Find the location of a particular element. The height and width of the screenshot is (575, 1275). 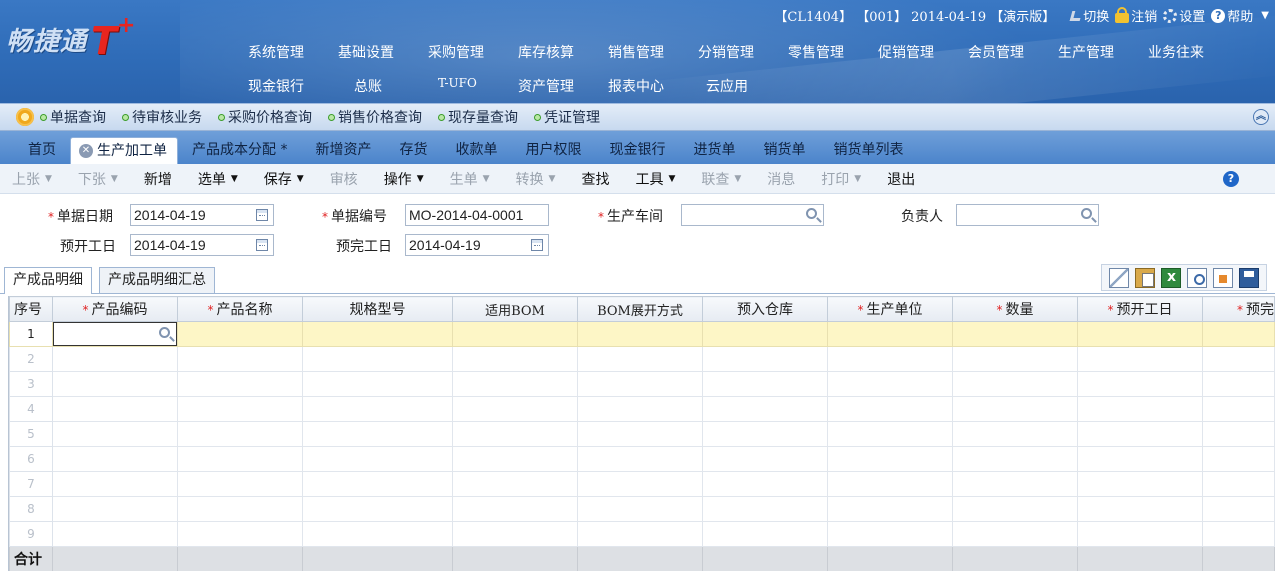

menu-item: T-UFO is located at coordinates (473, 86).